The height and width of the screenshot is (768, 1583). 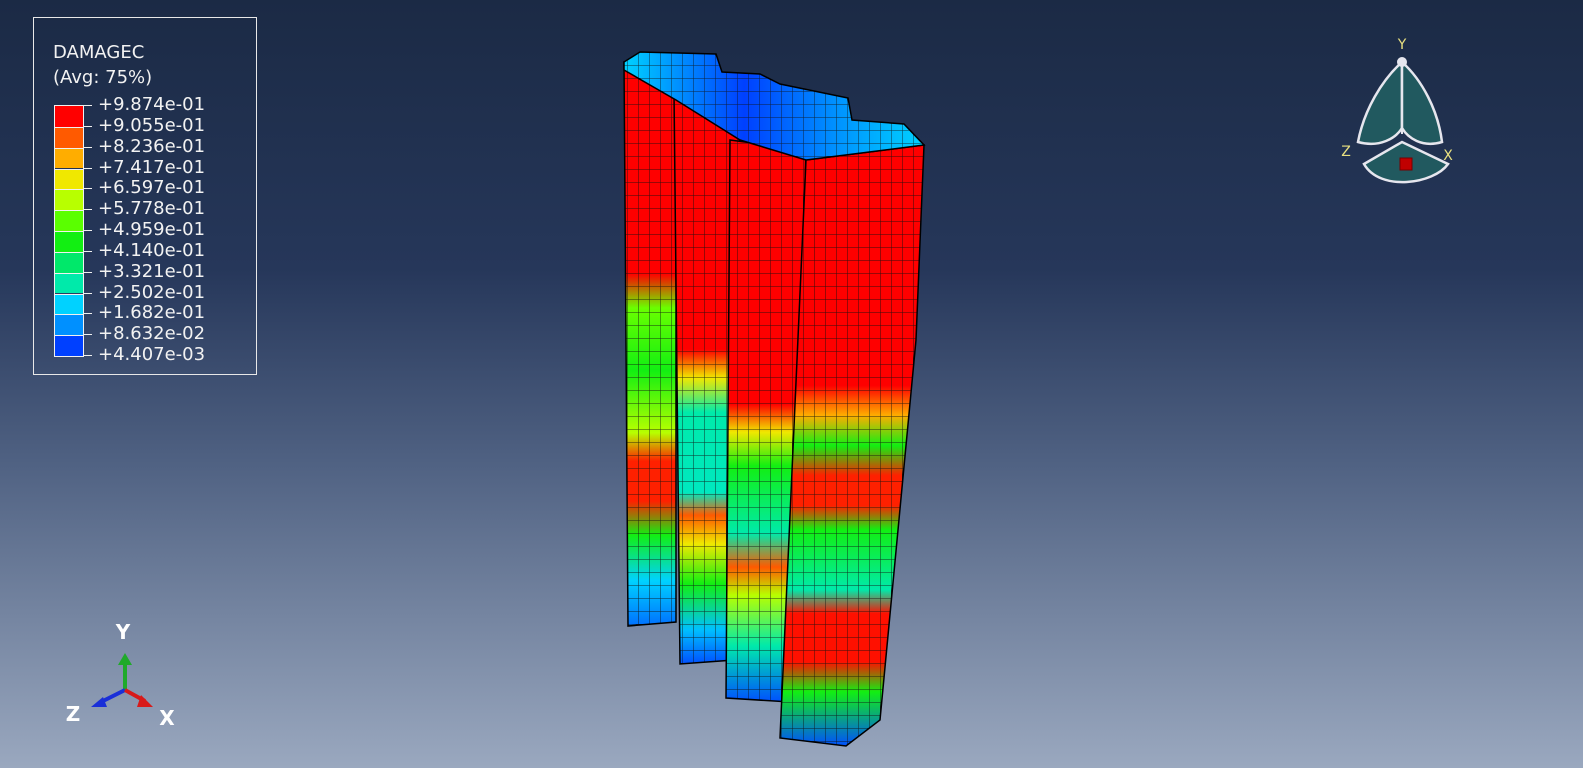 What do you see at coordinates (1346, 152) in the screenshot?
I see `view-cube-z-label: Z` at bounding box center [1346, 152].